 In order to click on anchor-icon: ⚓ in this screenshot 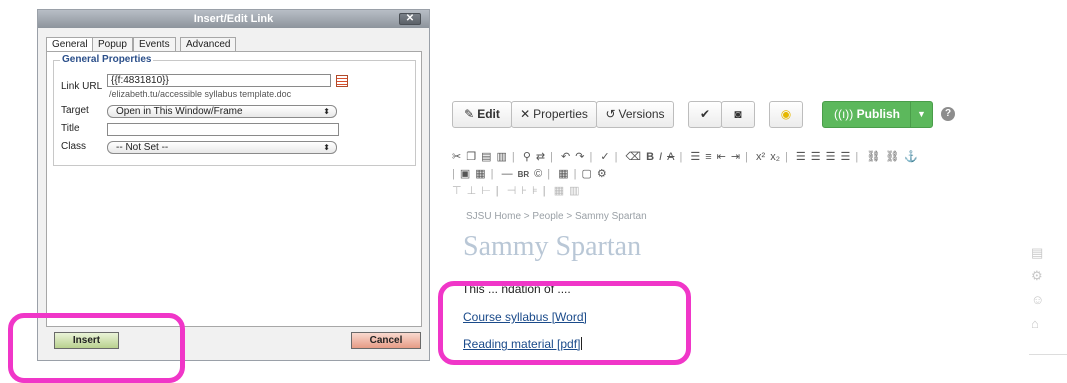, I will do `click(911, 156)`.